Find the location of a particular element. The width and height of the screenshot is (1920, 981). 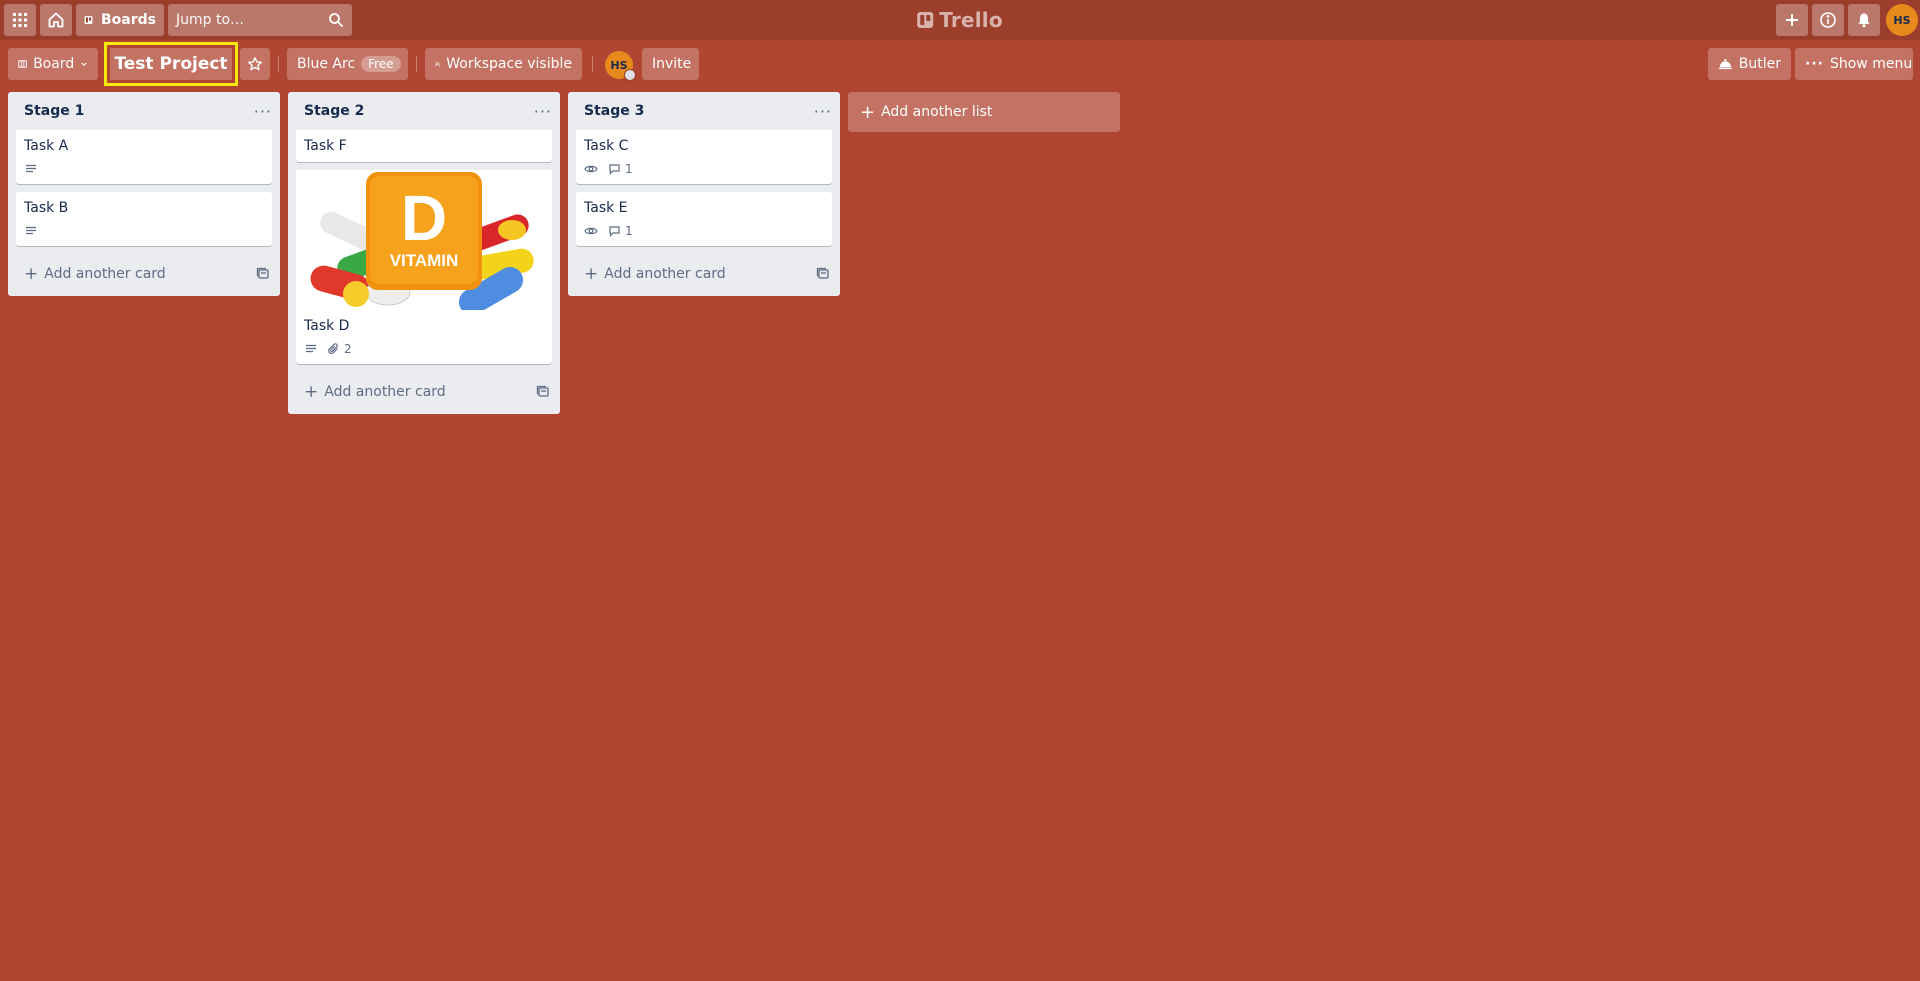

attachment-badge: 2 is located at coordinates (340, 349).